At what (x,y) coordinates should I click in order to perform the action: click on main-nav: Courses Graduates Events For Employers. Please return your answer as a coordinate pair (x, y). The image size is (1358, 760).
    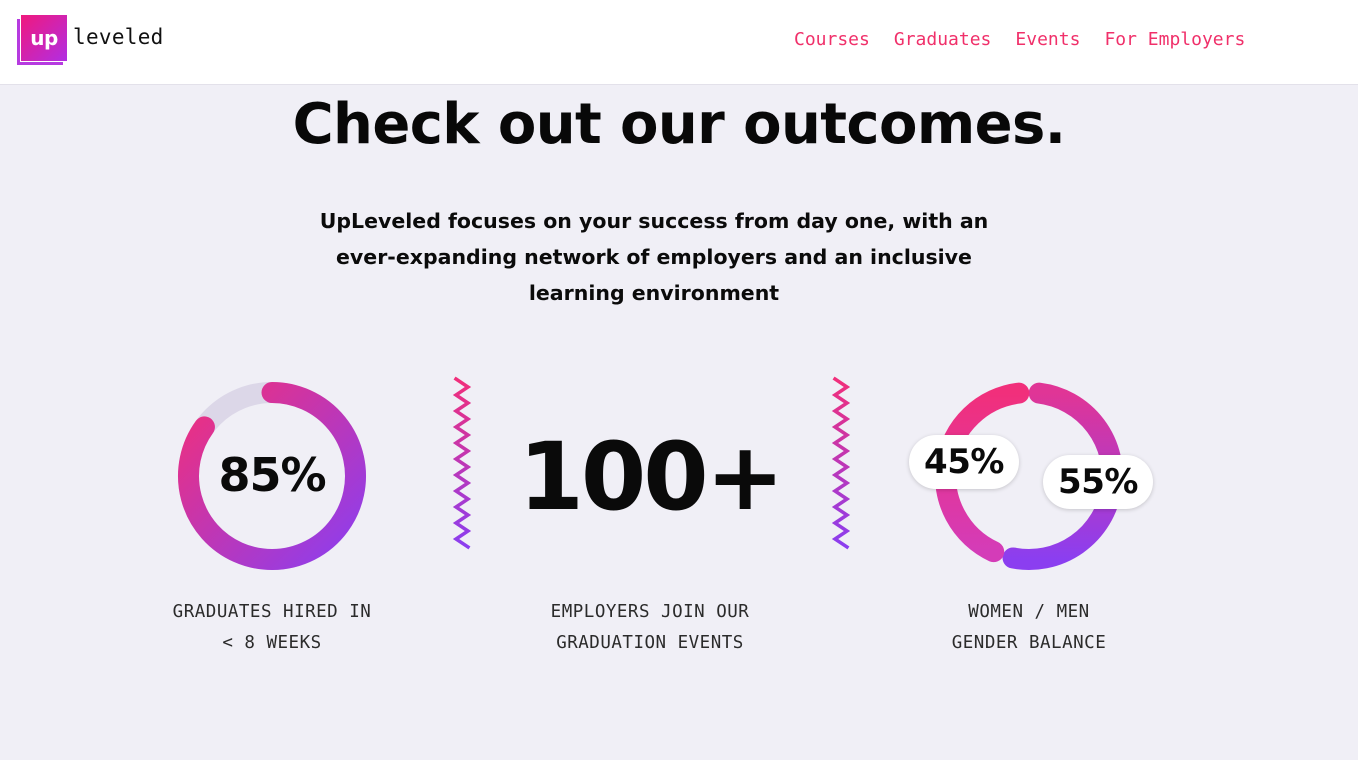
    Looking at the image, I should click on (1031, 39).